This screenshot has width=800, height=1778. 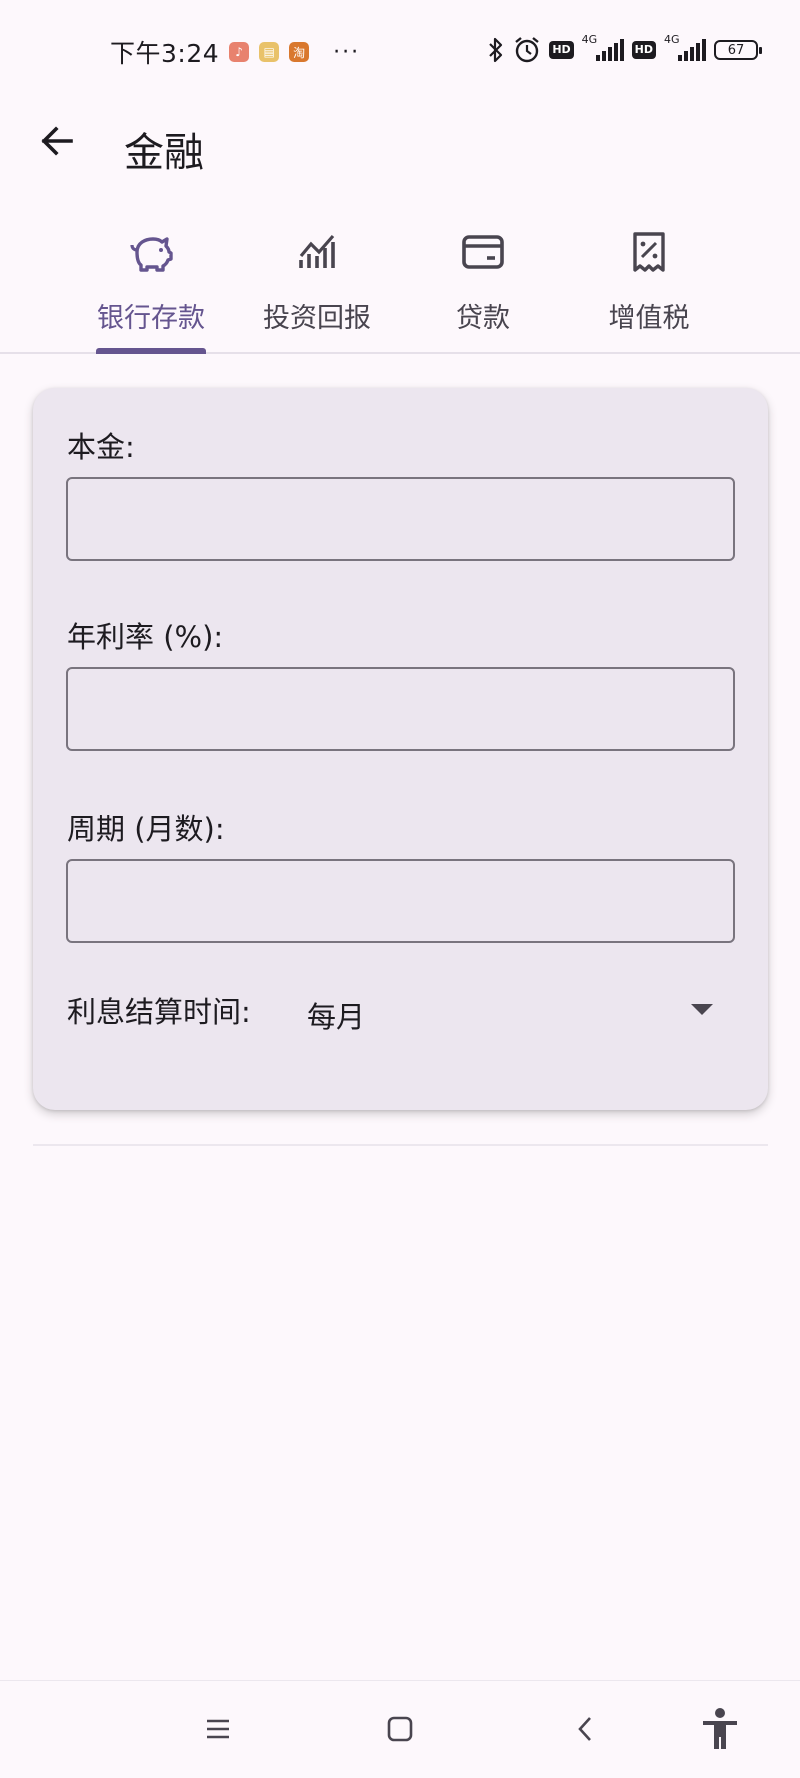 What do you see at coordinates (527, 50) in the screenshot?
I see `alarm-icon` at bounding box center [527, 50].